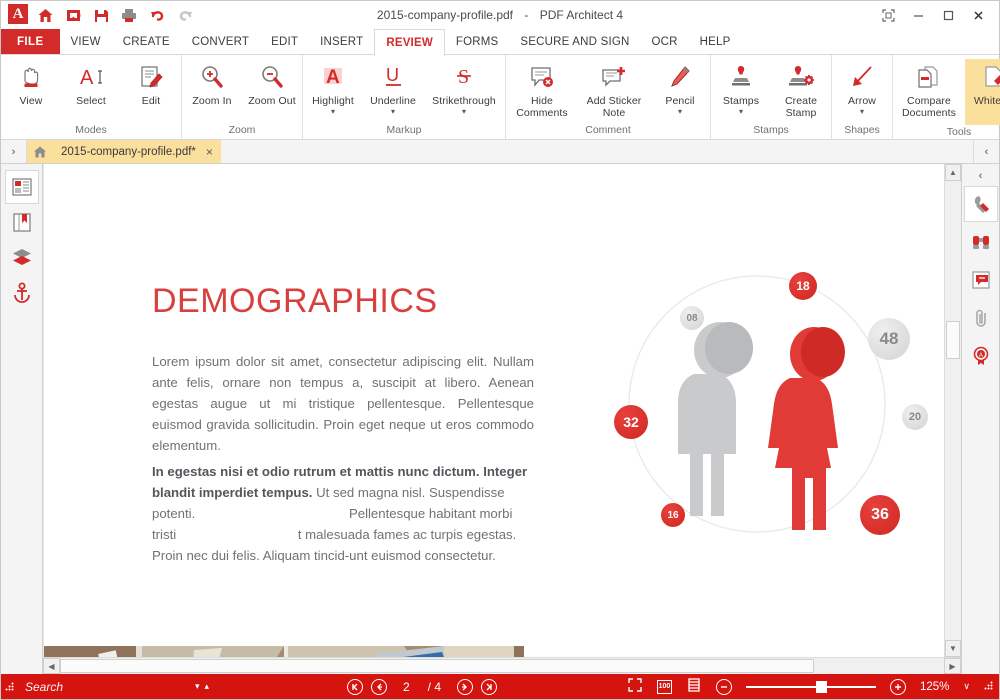 Image resolution: width=1000 pixels, height=700 pixels. Describe the element at coordinates (437, 666) in the screenshot. I see `horizontal-scroll-thumb` at that location.